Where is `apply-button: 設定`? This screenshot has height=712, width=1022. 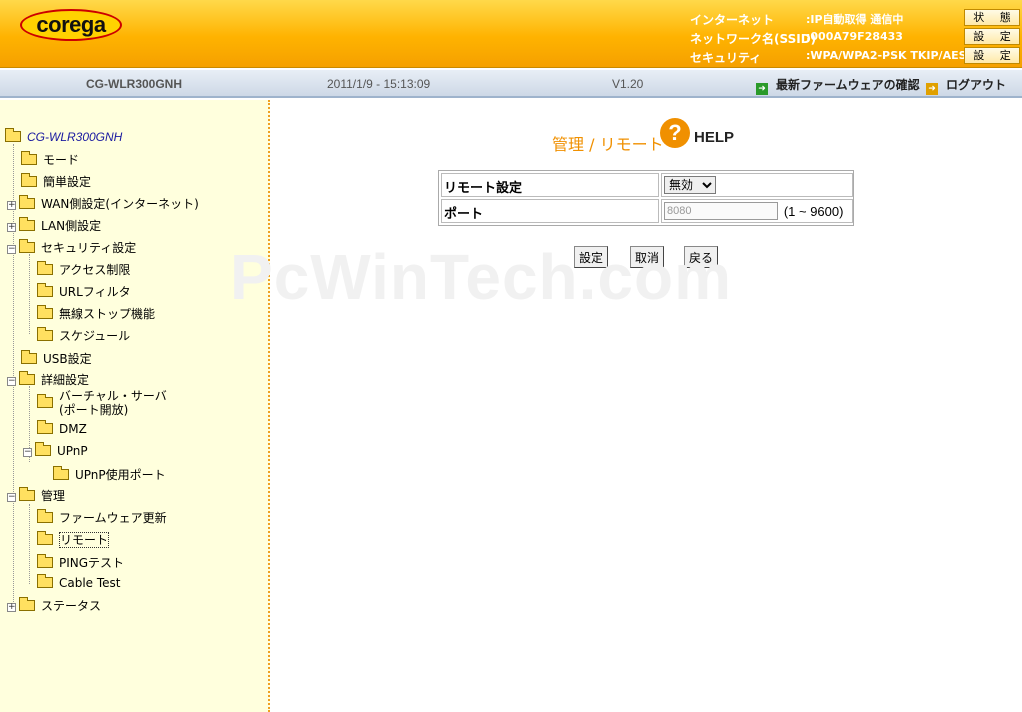
apply-button: 設定 is located at coordinates (591, 257).